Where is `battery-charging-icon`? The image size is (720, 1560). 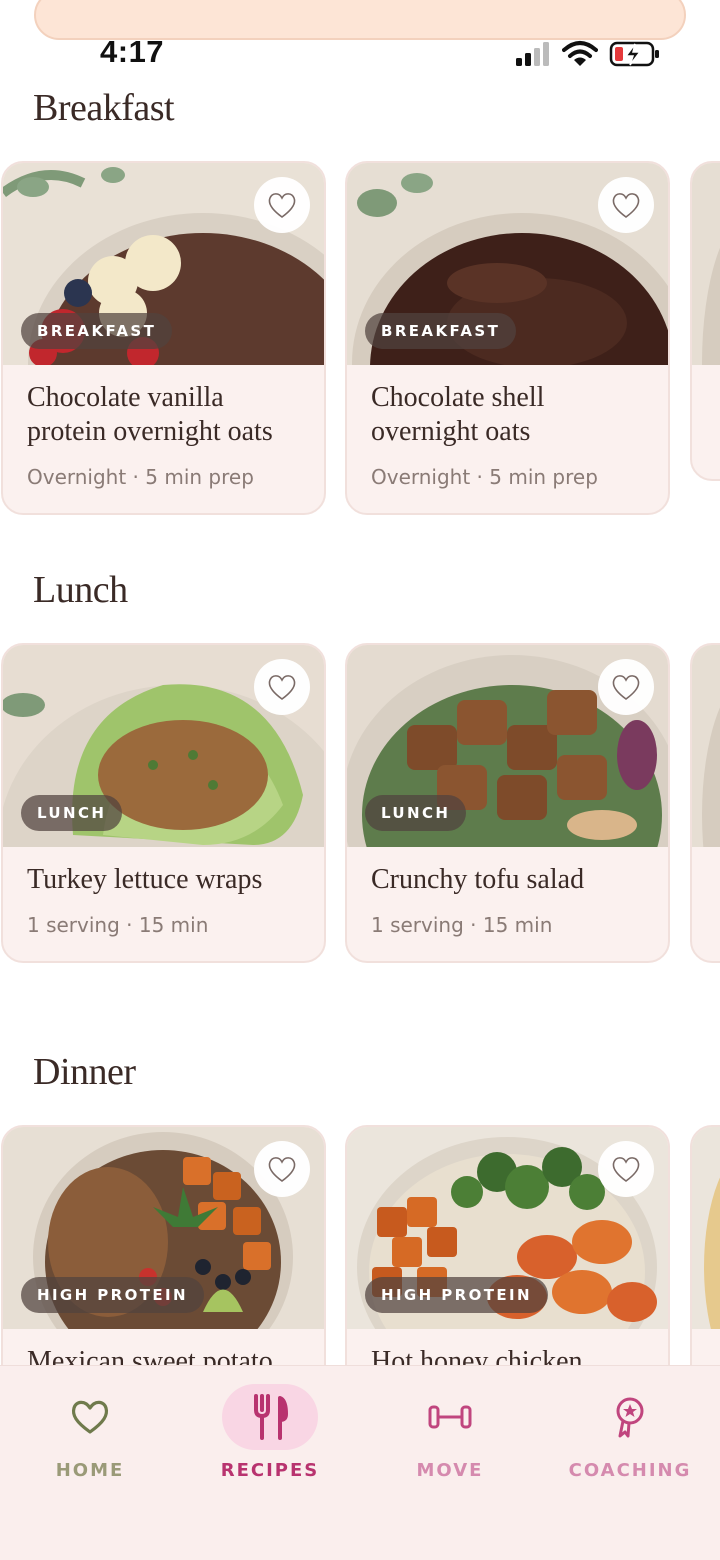 battery-charging-icon is located at coordinates (634, 54).